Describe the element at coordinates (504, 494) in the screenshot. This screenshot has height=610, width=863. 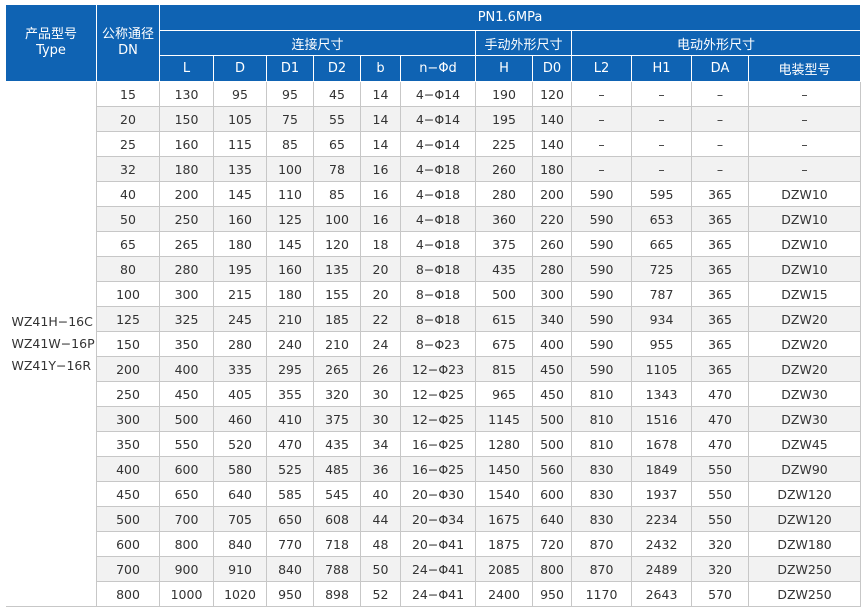
I see `table-cell: 1540` at that location.